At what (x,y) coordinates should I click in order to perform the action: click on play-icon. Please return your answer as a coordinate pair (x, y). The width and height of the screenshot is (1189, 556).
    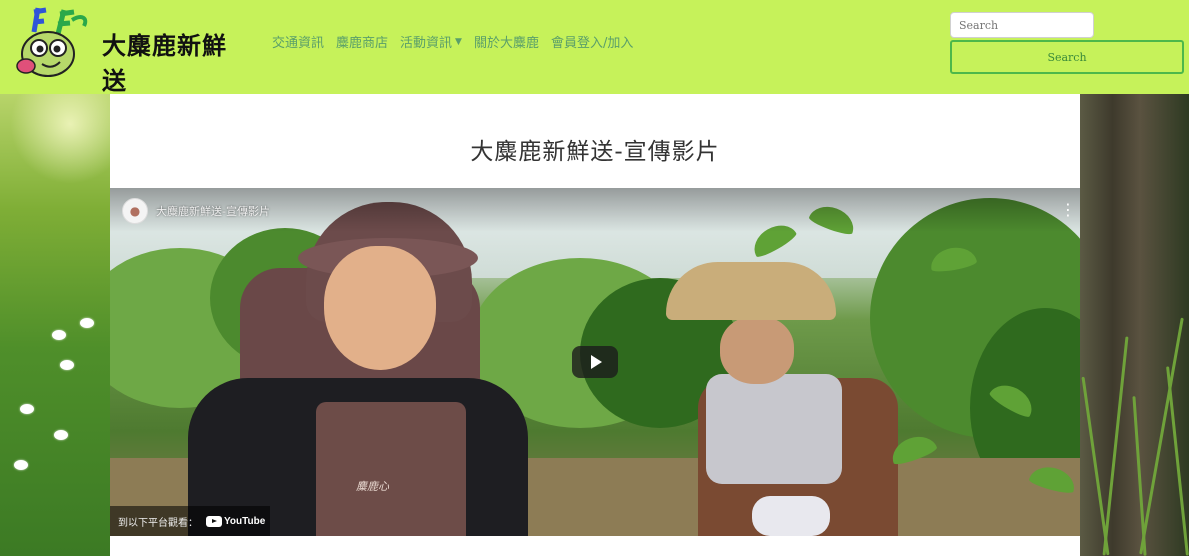
    Looking at the image, I should click on (596, 362).